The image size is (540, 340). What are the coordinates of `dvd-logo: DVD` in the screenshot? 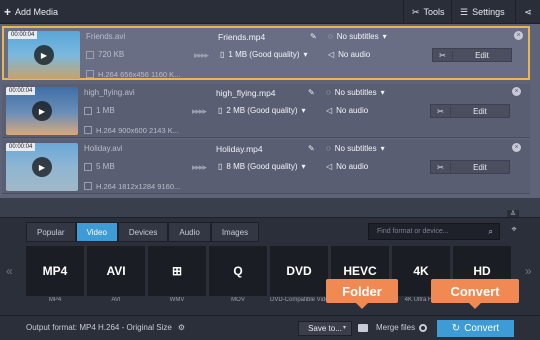 It's located at (299, 271).